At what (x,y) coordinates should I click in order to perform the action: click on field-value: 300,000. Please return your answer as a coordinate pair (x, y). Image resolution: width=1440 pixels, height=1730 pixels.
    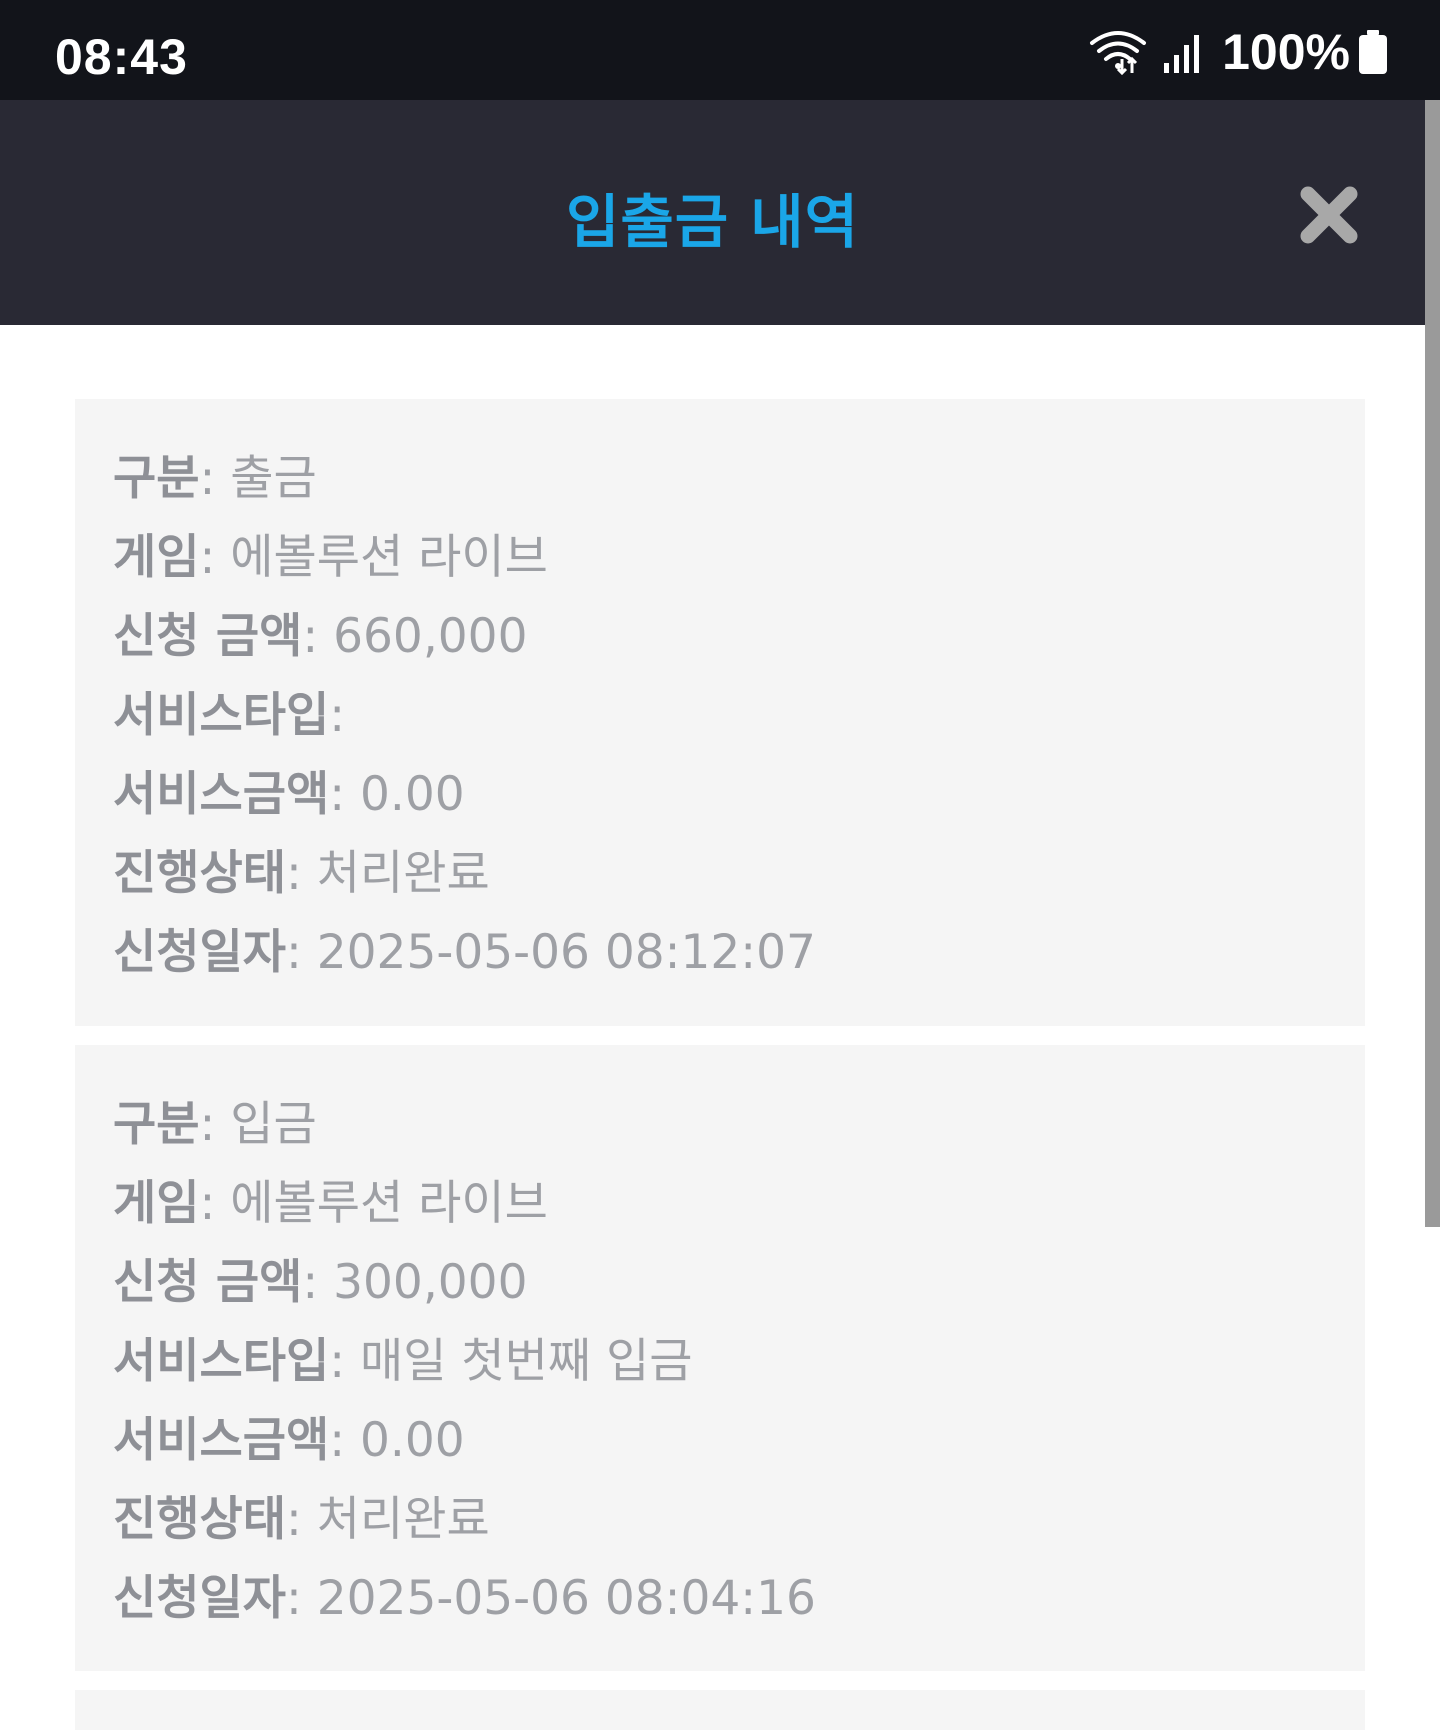
    Looking at the image, I should click on (430, 1282).